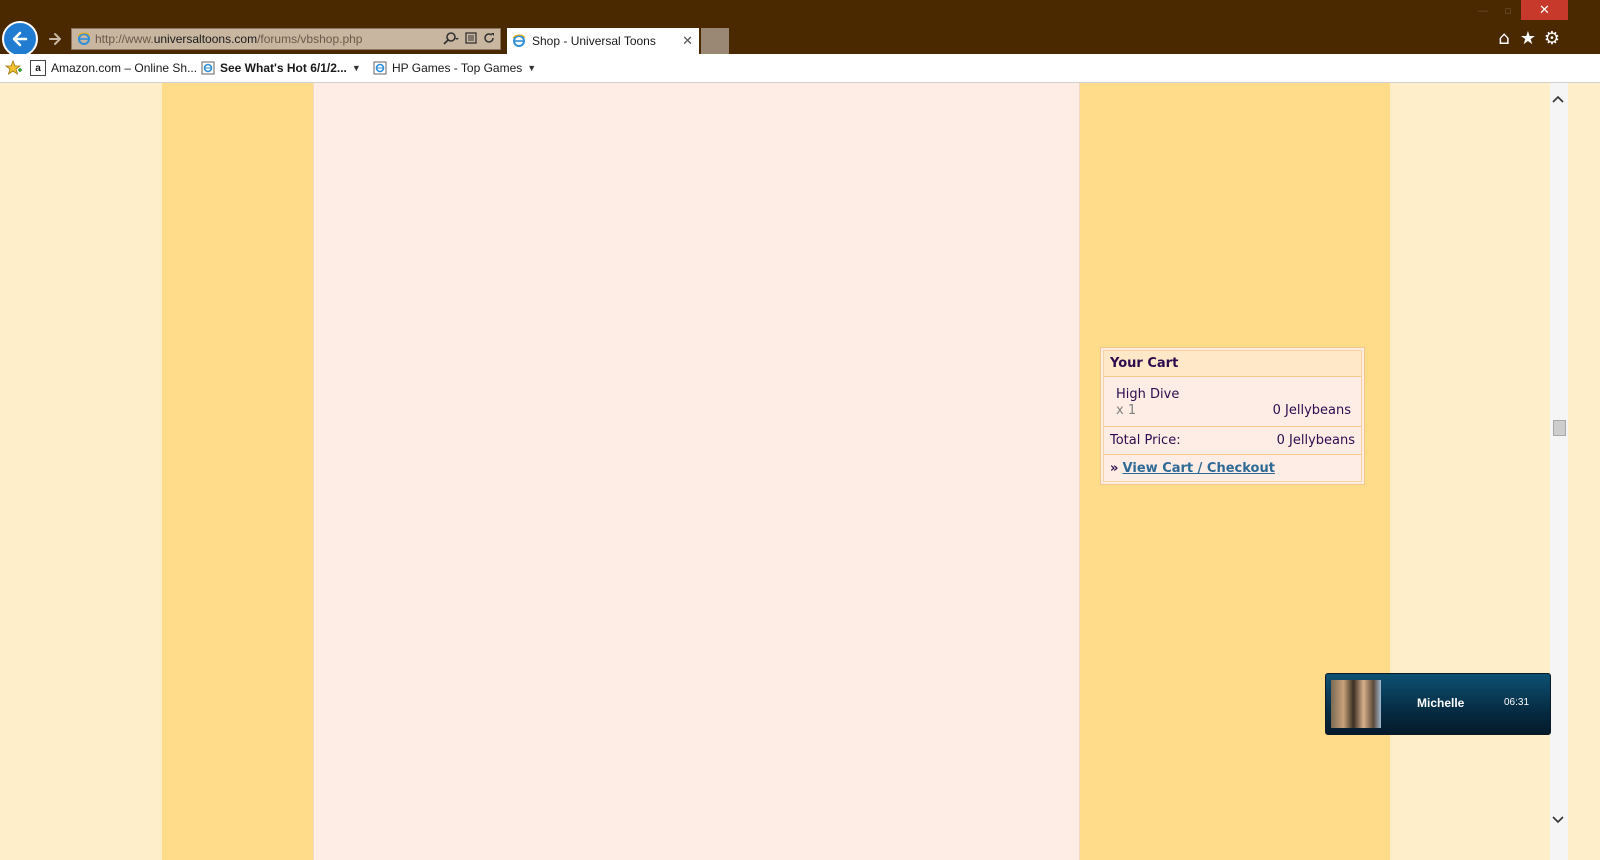 Image resolution: width=1600 pixels, height=860 pixels. What do you see at coordinates (489, 38) in the screenshot?
I see `refresh-icon` at bounding box center [489, 38].